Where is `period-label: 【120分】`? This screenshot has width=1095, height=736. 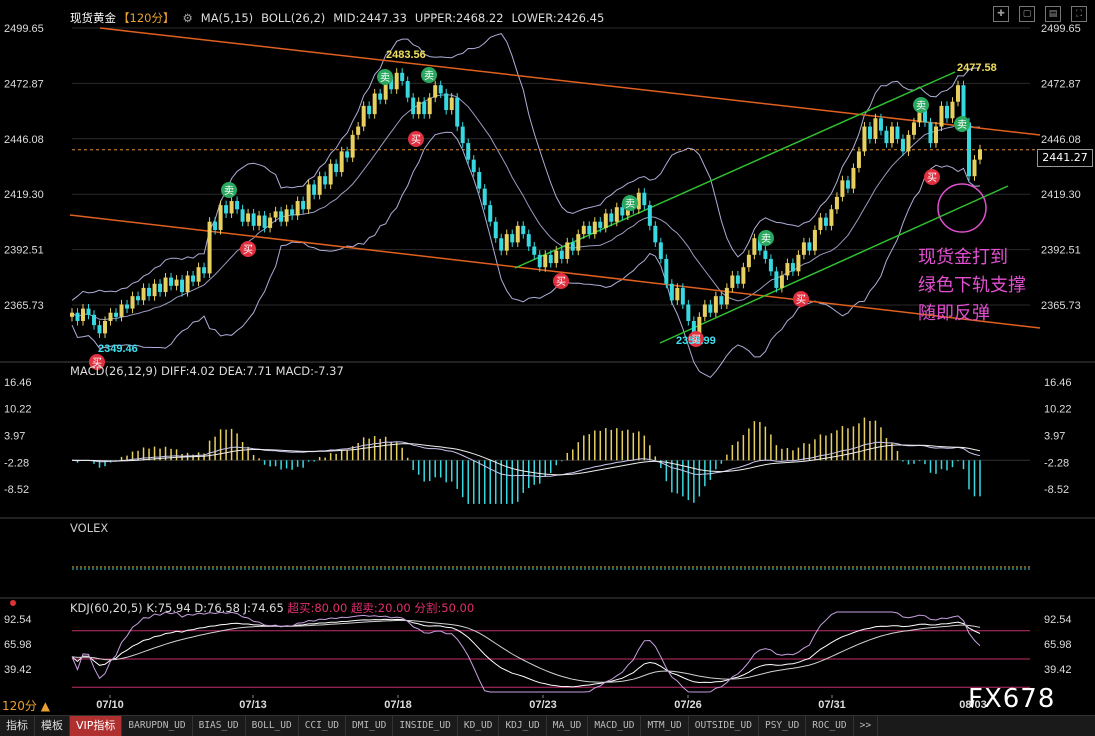
period-label: 【120分】 is located at coordinates (146, 18).